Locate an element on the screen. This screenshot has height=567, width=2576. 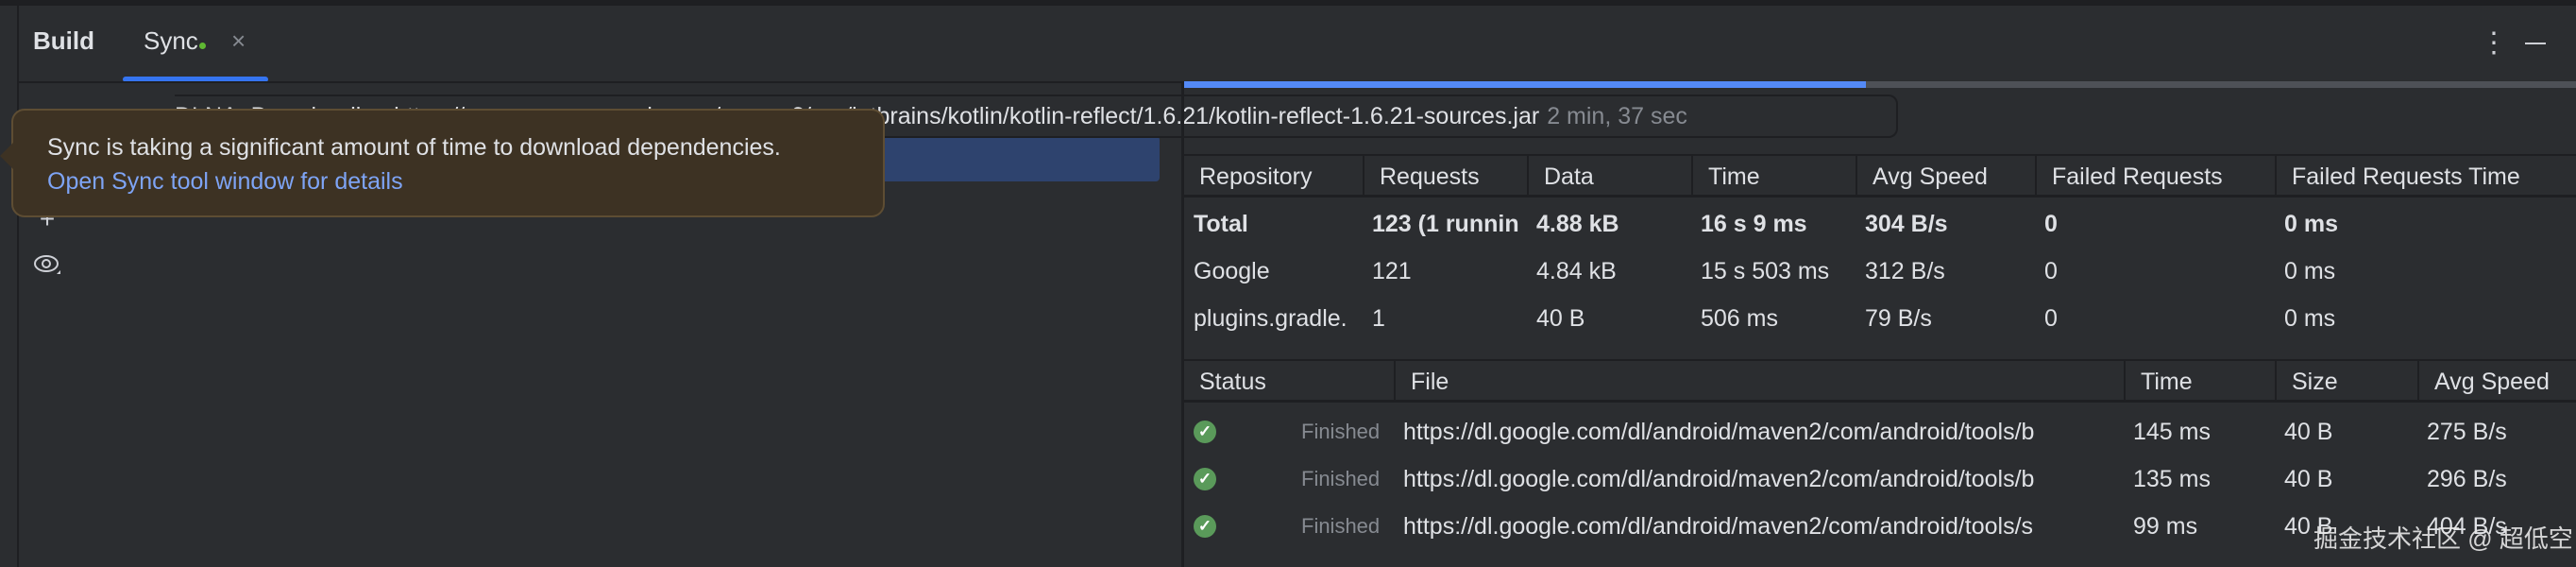
table-cell: 296 B/s is located at coordinates (2467, 479).